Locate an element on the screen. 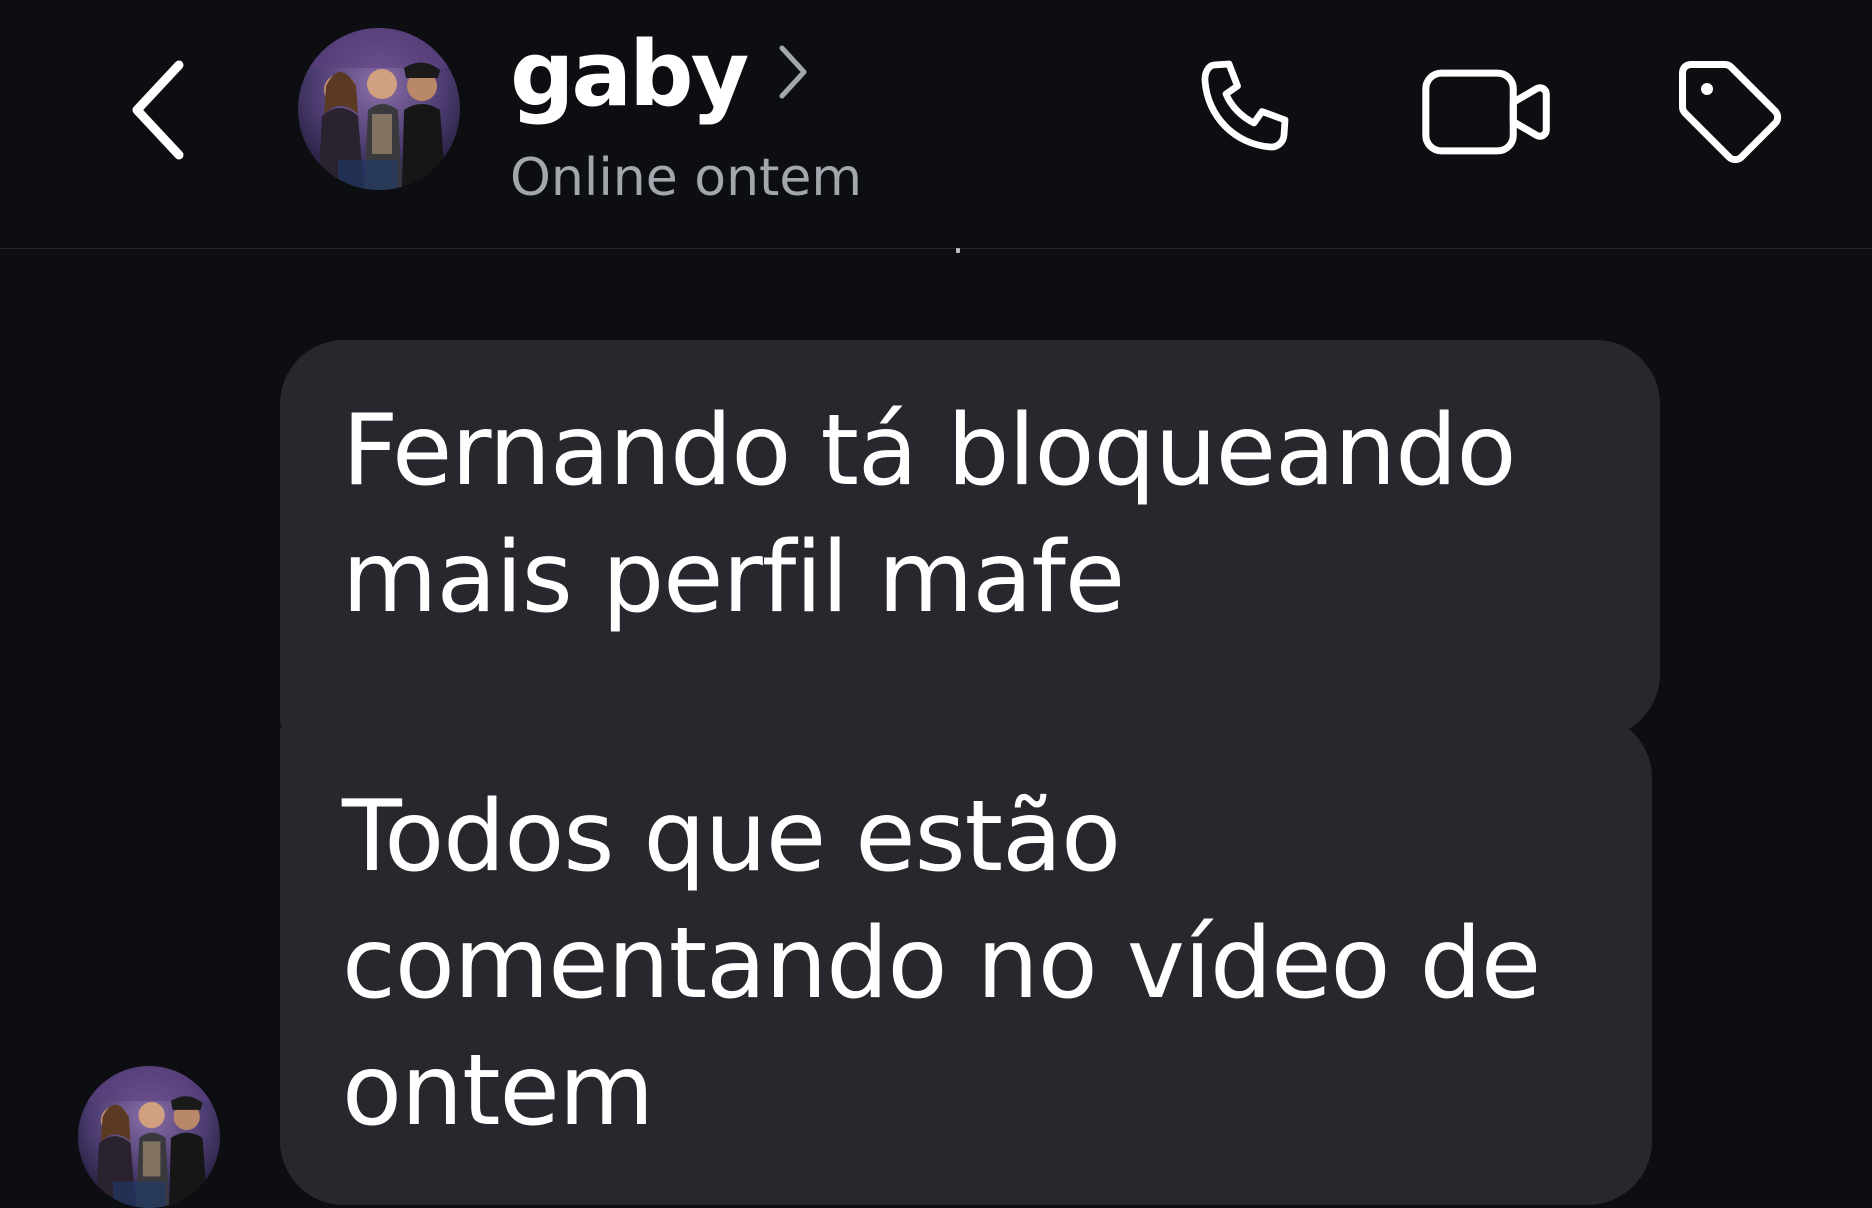 This screenshot has width=1872, height=1208. online-status: Online ontem is located at coordinates (686, 178).